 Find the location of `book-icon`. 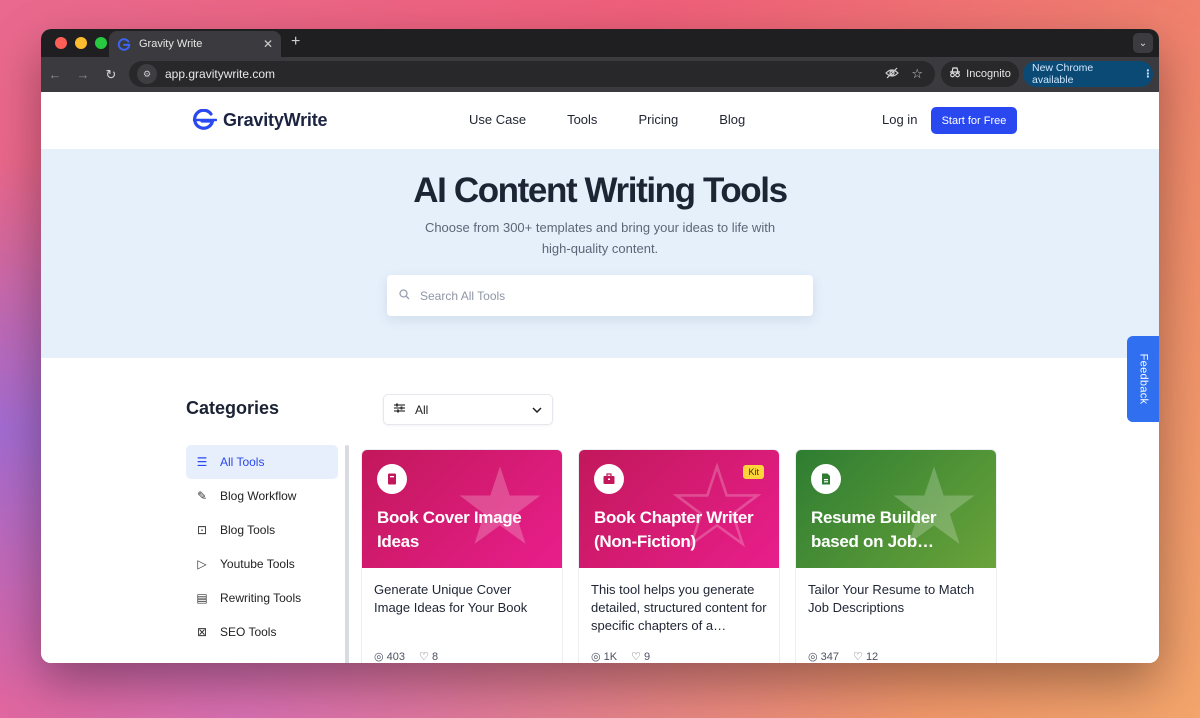

book-icon is located at coordinates (392, 479).